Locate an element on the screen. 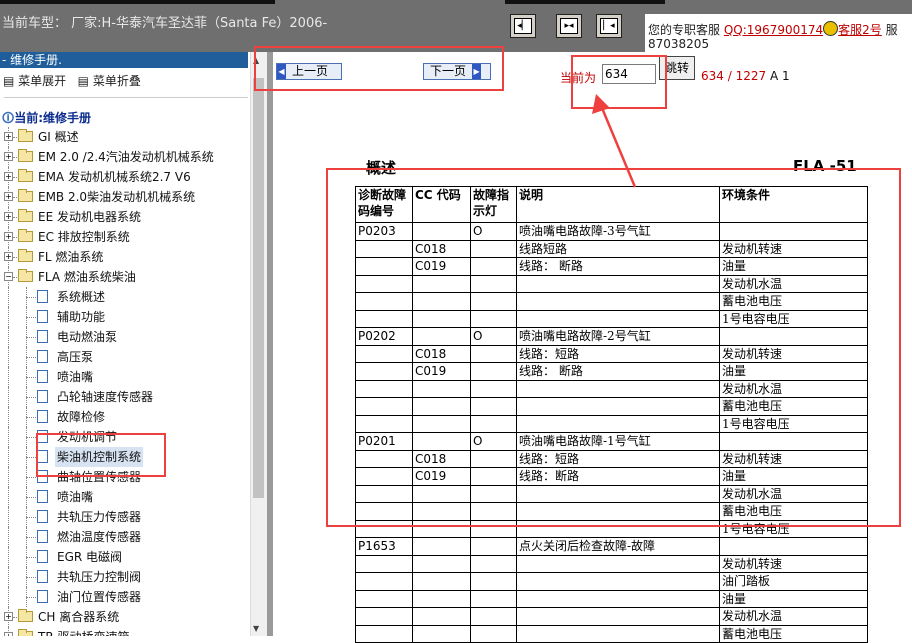 The height and width of the screenshot is (643, 912). table-cell: 发动机转速 is located at coordinates (793, 563).